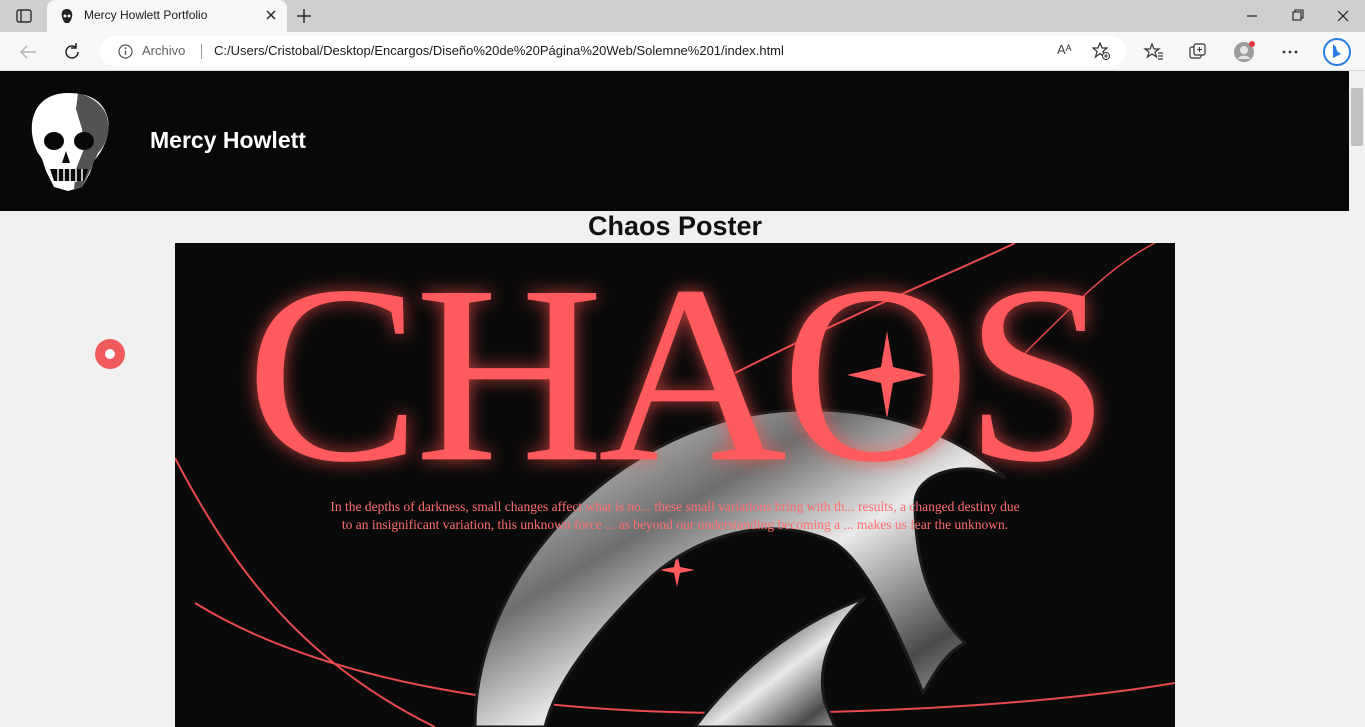 This screenshot has width=1365, height=727. What do you see at coordinates (1252, 16) in the screenshot?
I see `minimize-icon` at bounding box center [1252, 16].